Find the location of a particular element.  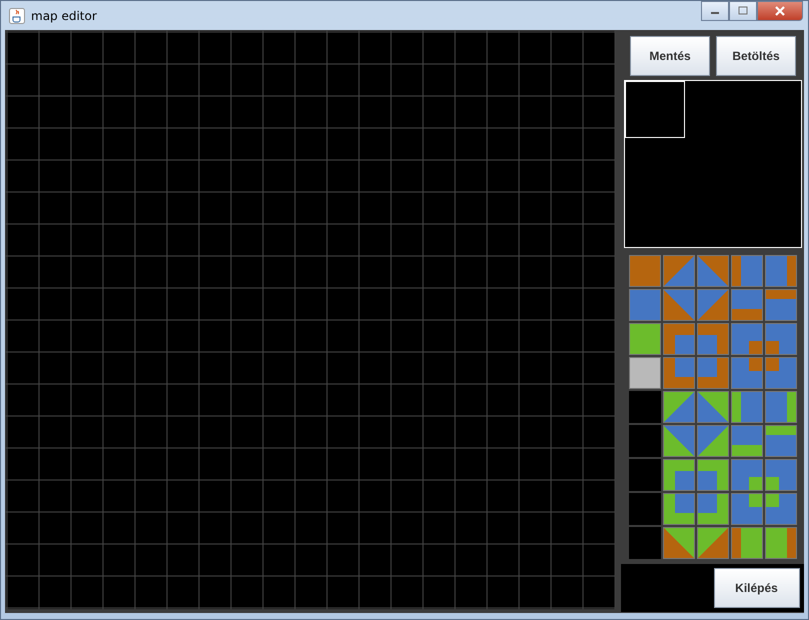

cup-icon is located at coordinates (17, 16).